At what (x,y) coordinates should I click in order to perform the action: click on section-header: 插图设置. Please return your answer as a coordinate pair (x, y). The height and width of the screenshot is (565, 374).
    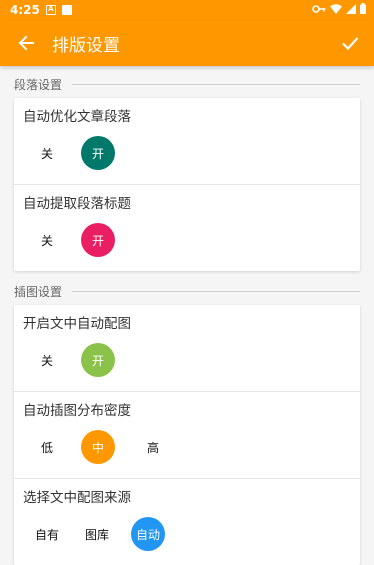
    Looking at the image, I should click on (187, 291).